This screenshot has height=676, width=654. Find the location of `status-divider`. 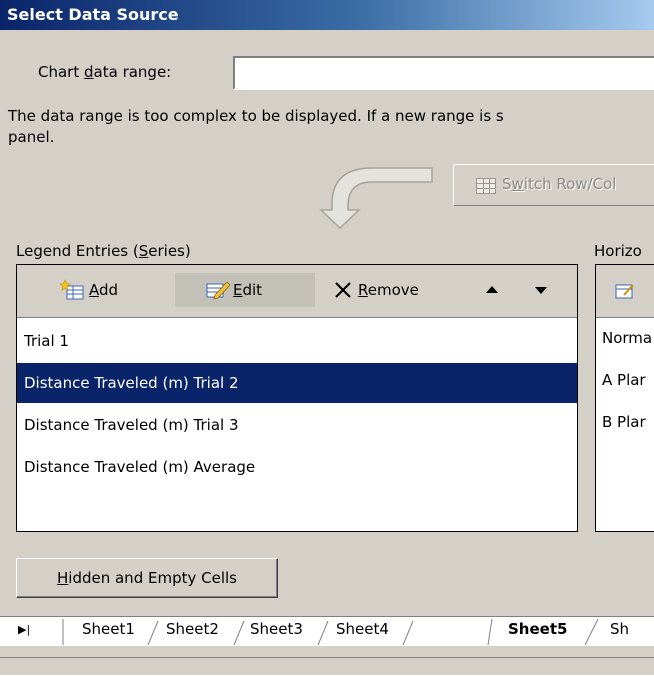

status-divider is located at coordinates (327, 657).